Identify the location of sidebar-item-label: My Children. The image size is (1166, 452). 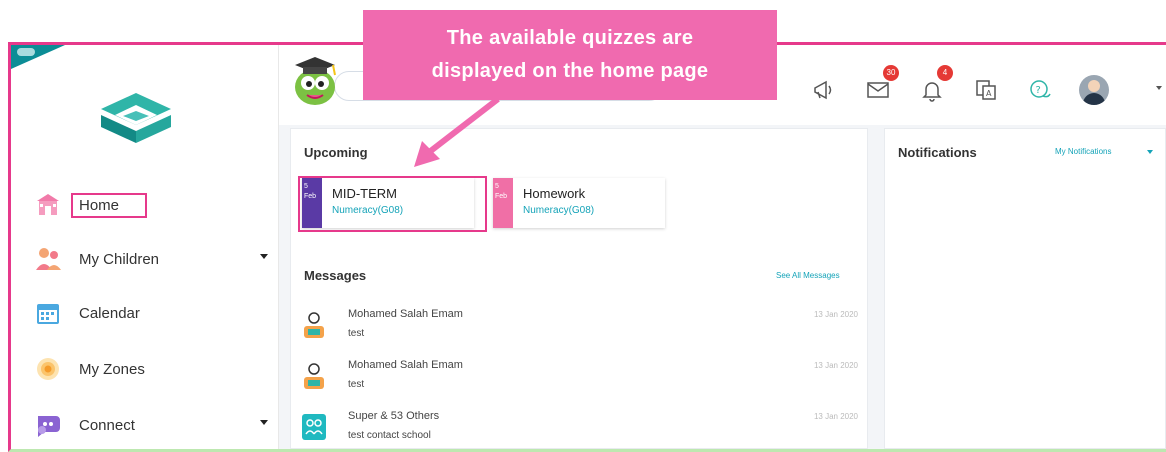
(119, 259).